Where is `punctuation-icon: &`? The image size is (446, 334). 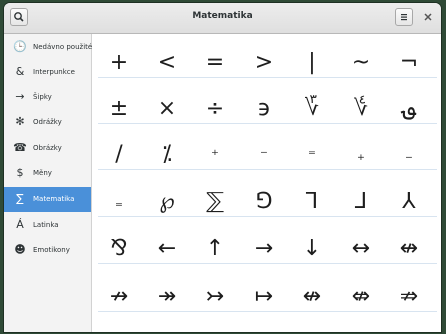 punctuation-icon: & is located at coordinates (20, 71).